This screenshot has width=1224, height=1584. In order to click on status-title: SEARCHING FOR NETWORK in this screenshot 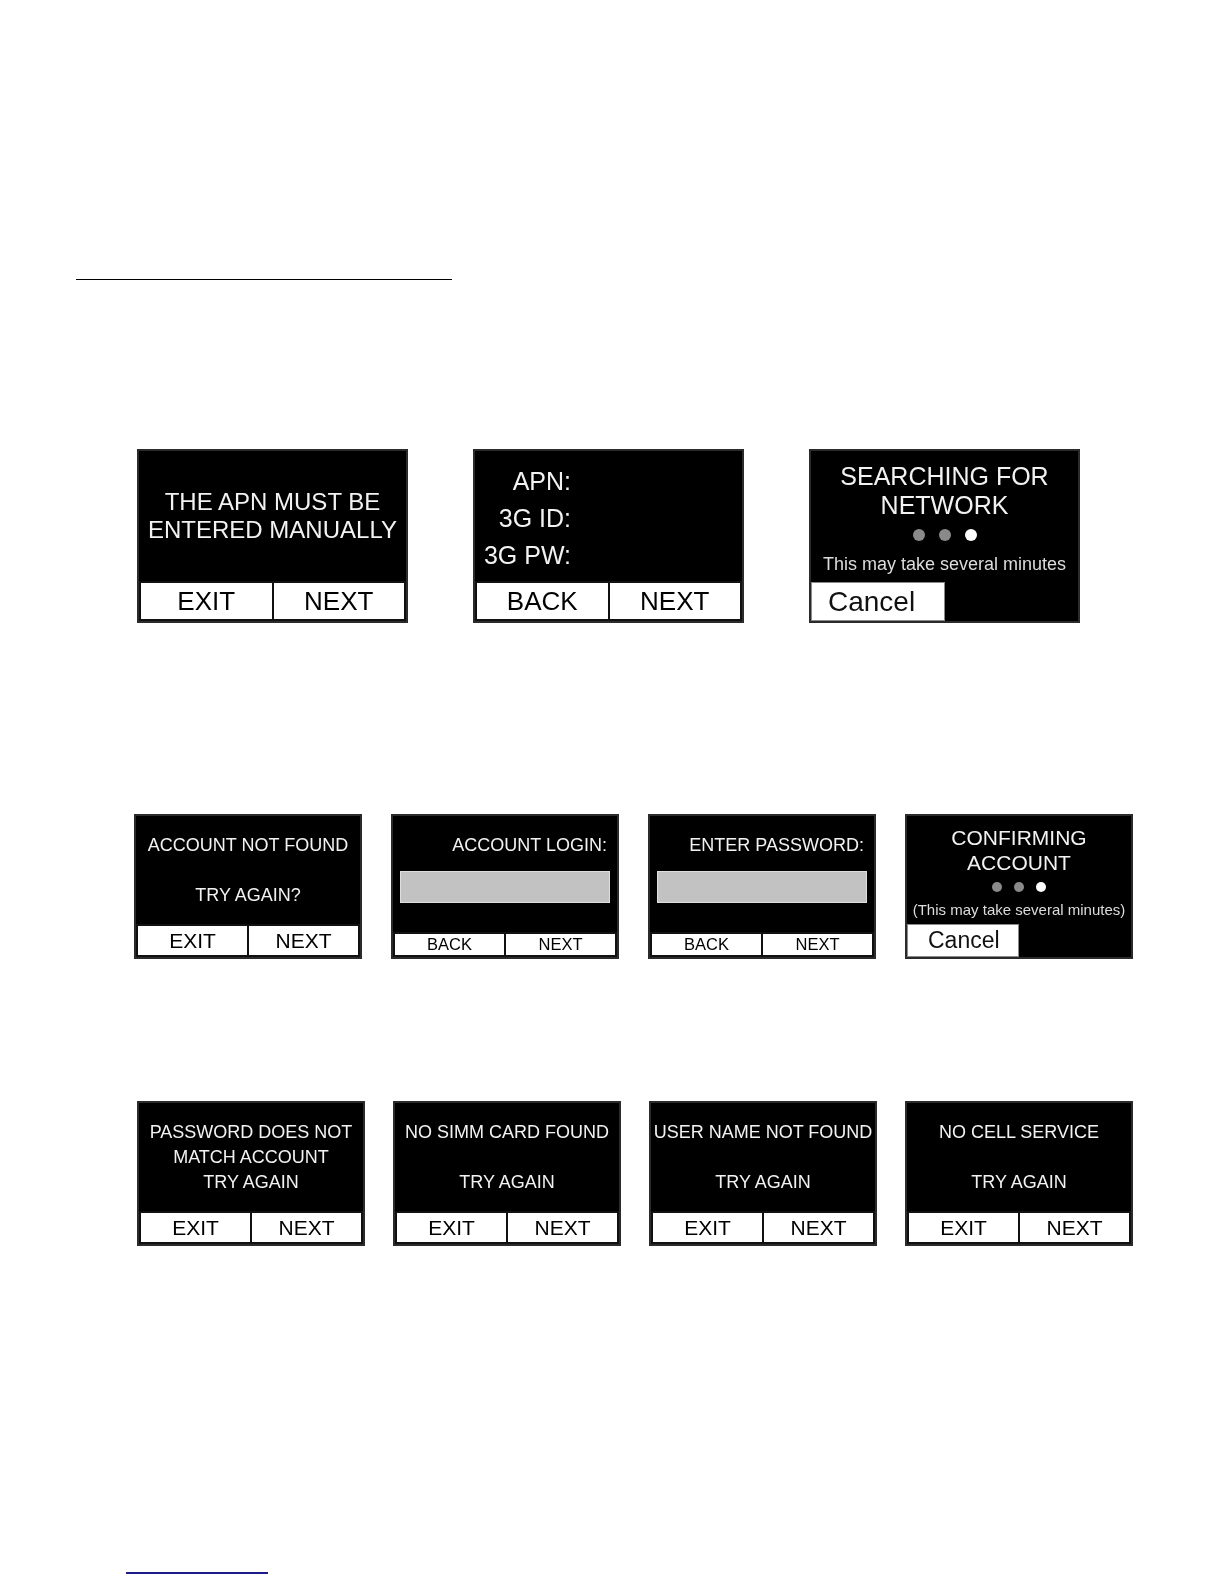, I will do `click(944, 491)`.